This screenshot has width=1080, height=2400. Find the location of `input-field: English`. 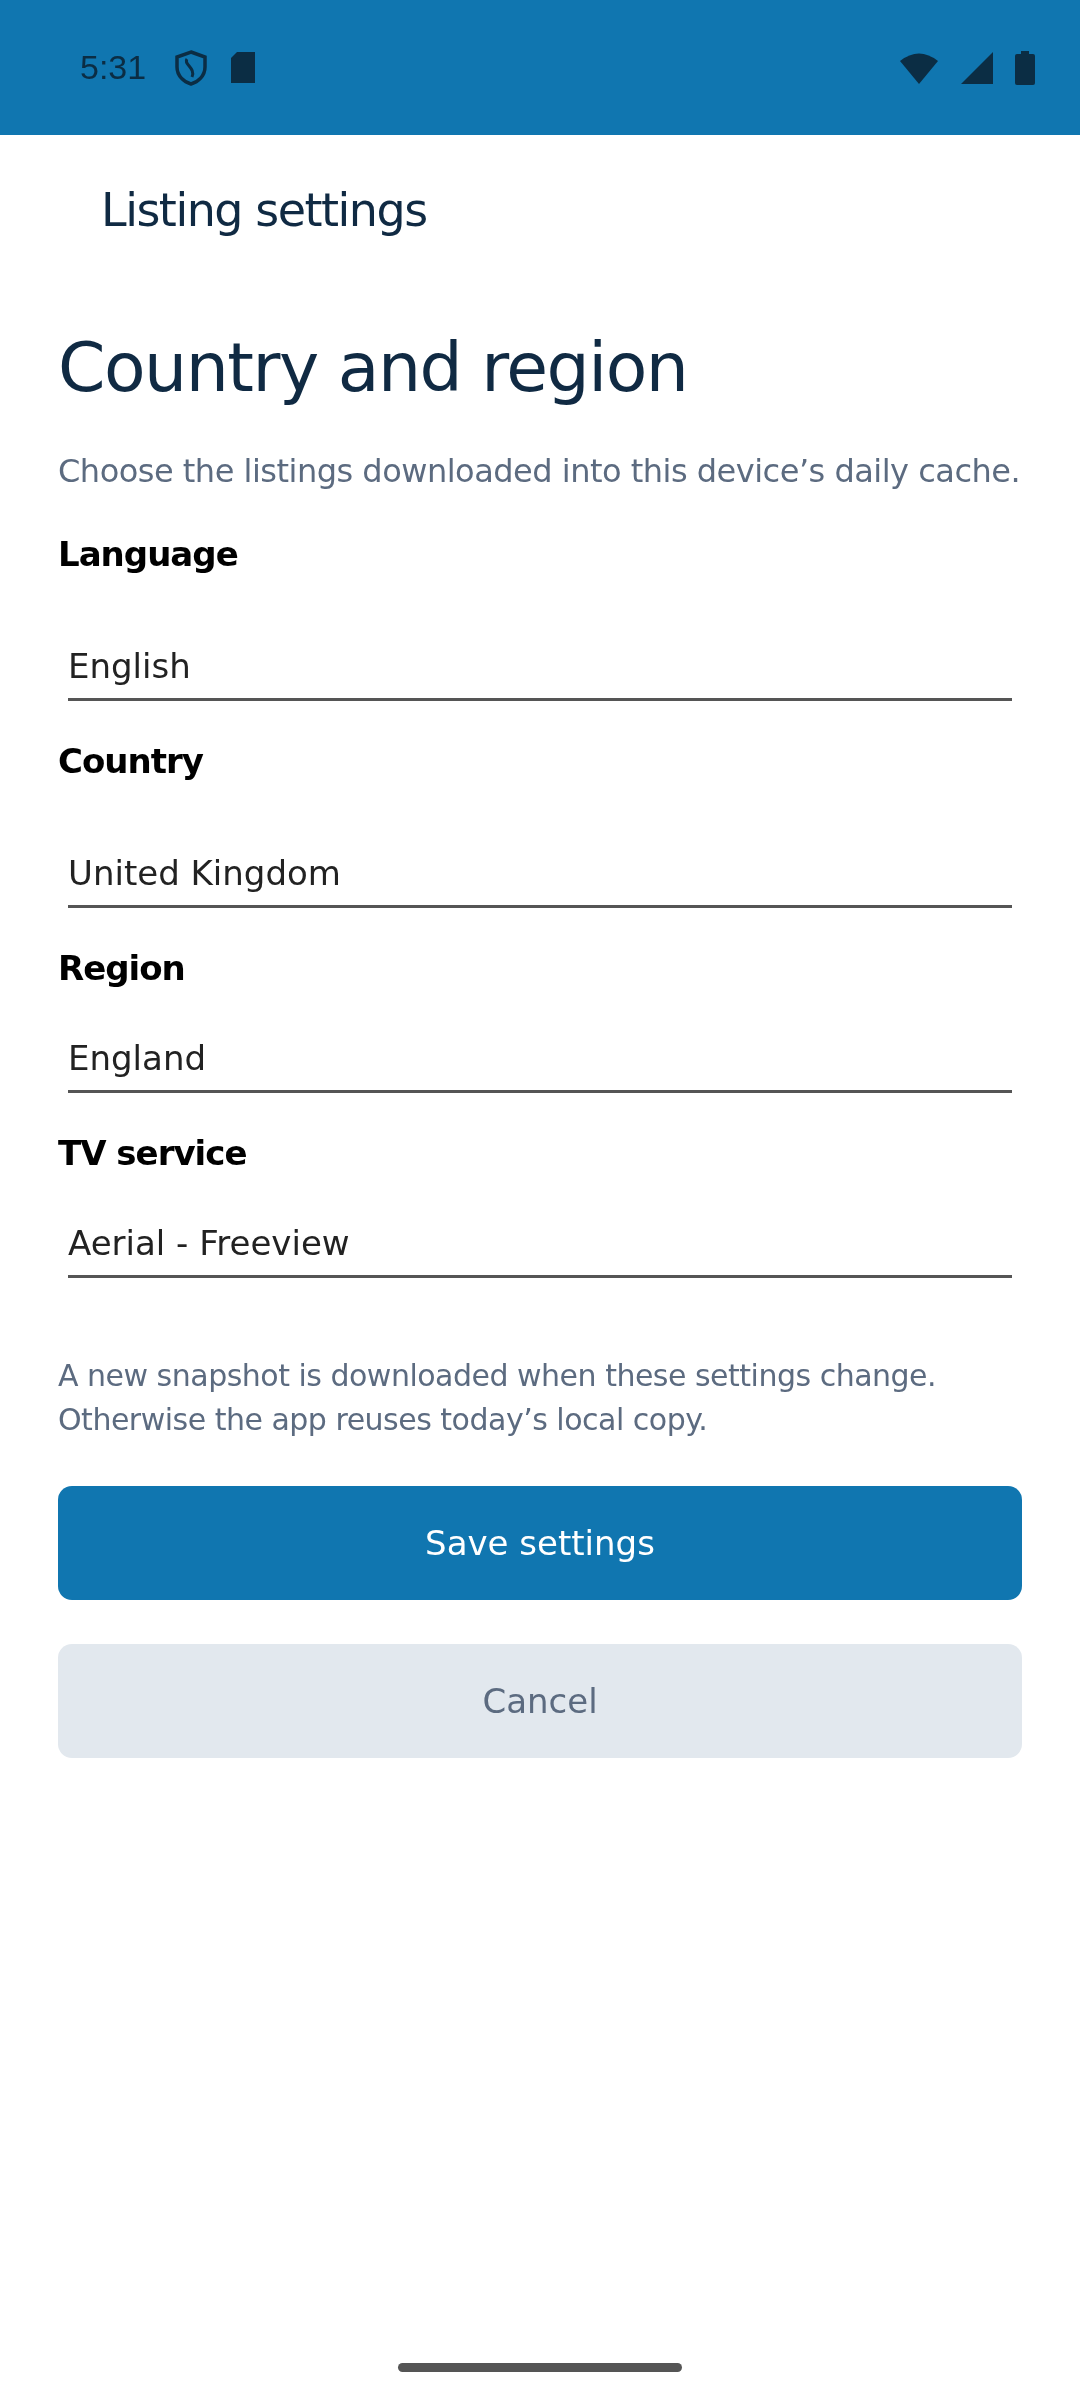

input-field: English is located at coordinates (540, 673).